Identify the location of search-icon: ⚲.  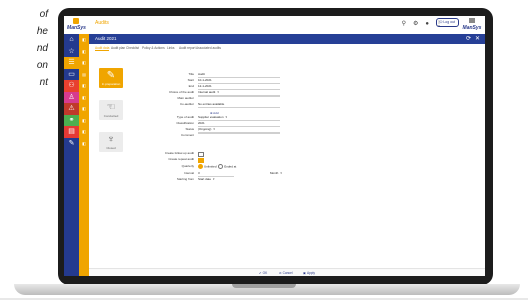
(404, 24).